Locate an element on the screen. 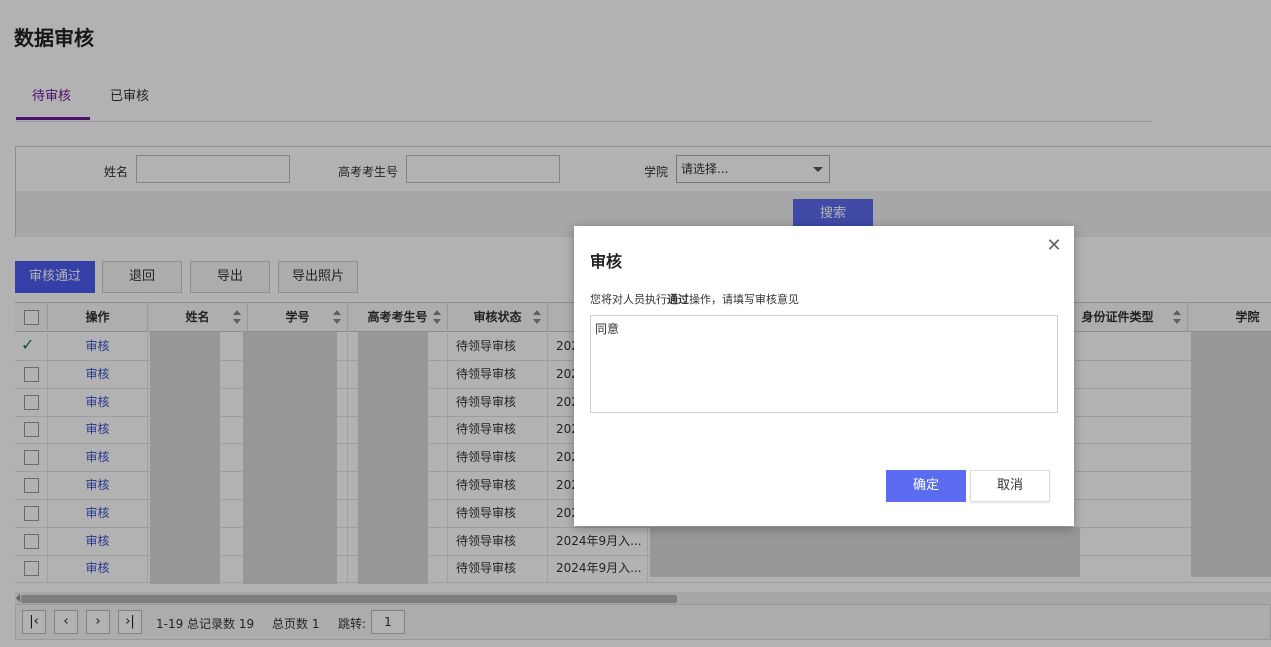  dialog-message: 您将对人员执行通过操作，请填写审核意见 is located at coordinates (694, 299).